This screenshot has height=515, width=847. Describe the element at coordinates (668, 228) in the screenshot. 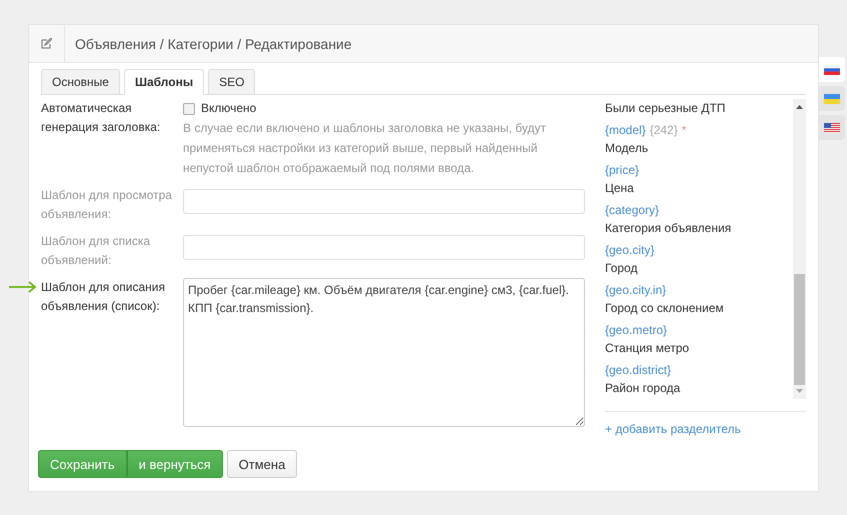

I see `macro-description: Категория объявления` at that location.